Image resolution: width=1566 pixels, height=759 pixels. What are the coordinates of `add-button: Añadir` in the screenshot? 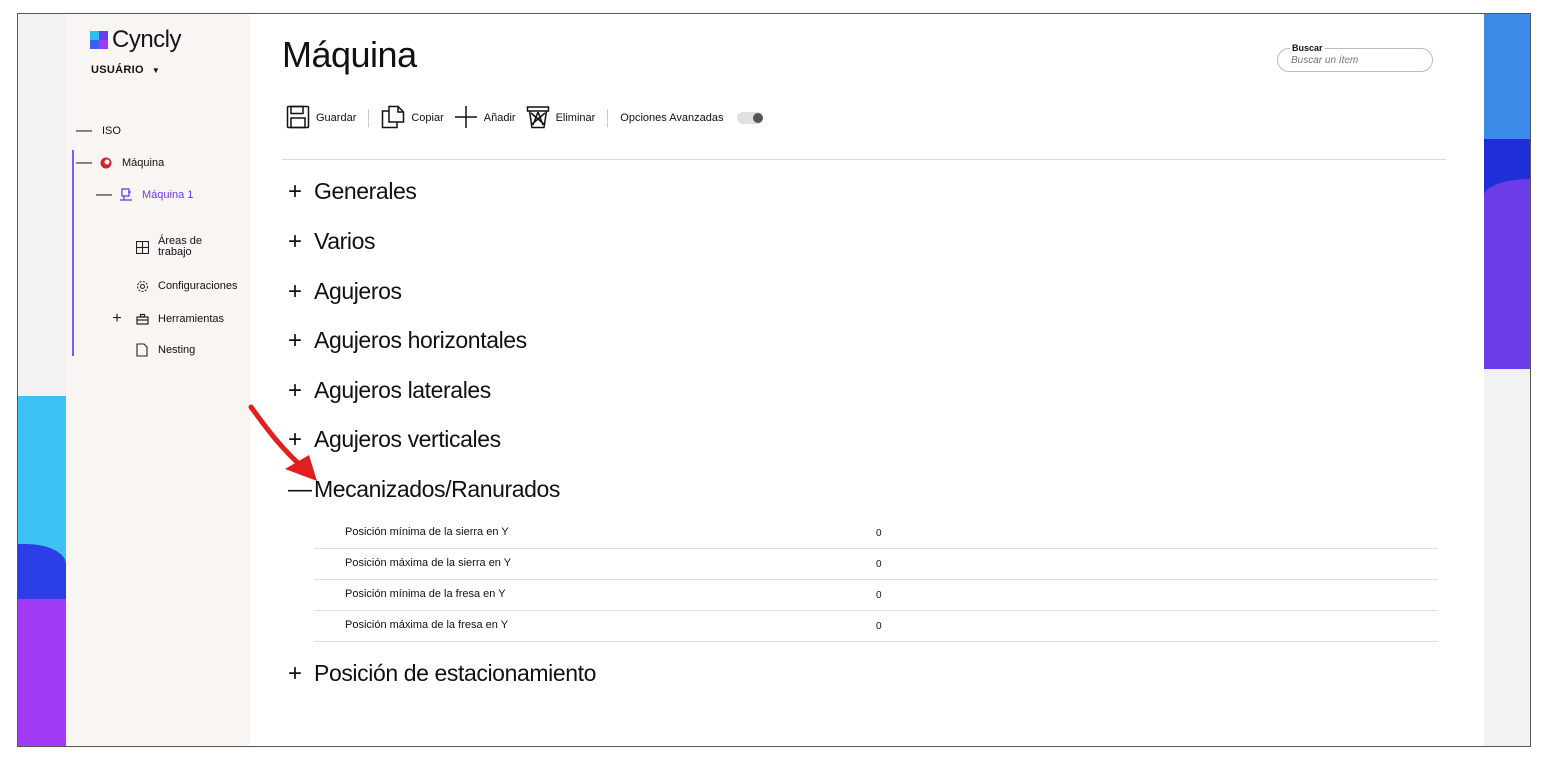 It's located at (485, 118).